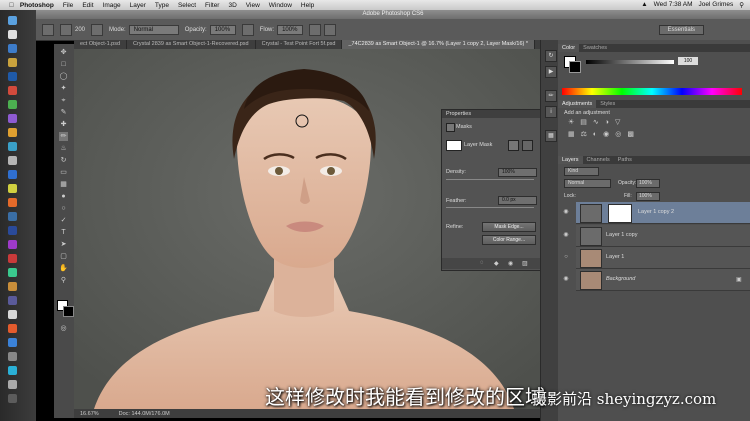  Describe the element at coordinates (63, 232) in the screenshot. I see `type-tool-icon: T` at that location.